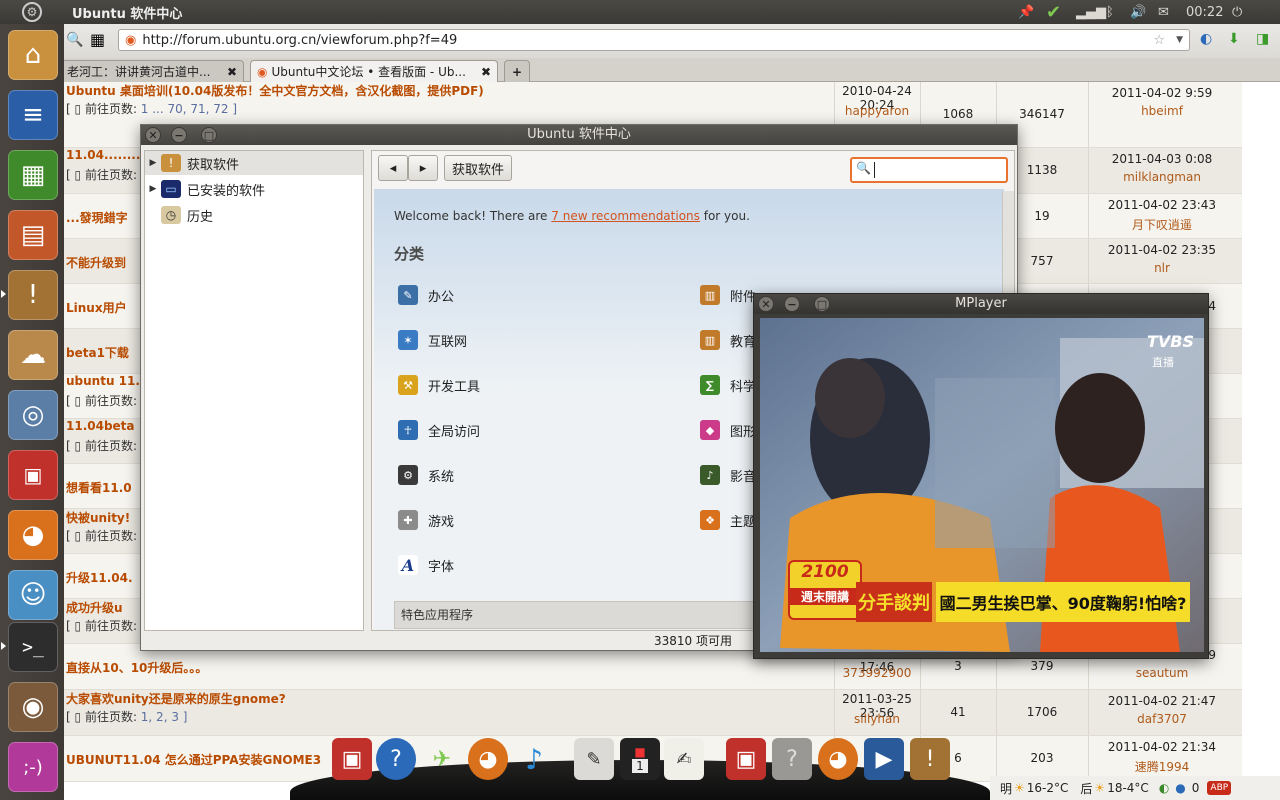 The width and height of the screenshot is (1280, 800). Describe the element at coordinates (442, 759) in the screenshot. I see `bird-icon: ✈` at that location.